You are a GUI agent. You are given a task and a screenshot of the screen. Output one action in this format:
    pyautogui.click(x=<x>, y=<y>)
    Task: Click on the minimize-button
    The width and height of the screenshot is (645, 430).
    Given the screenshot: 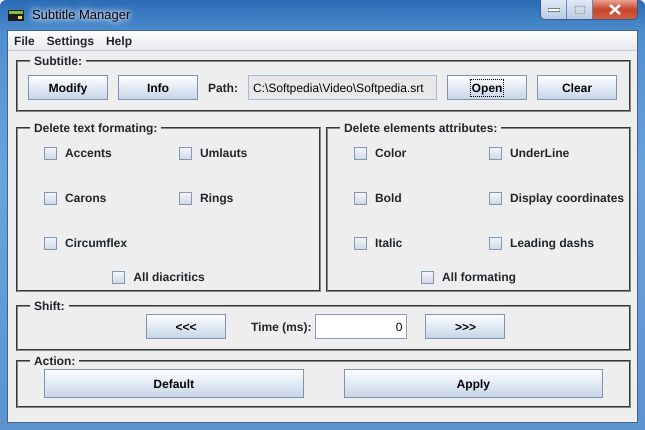 What is the action you would take?
    pyautogui.click(x=554, y=9)
    